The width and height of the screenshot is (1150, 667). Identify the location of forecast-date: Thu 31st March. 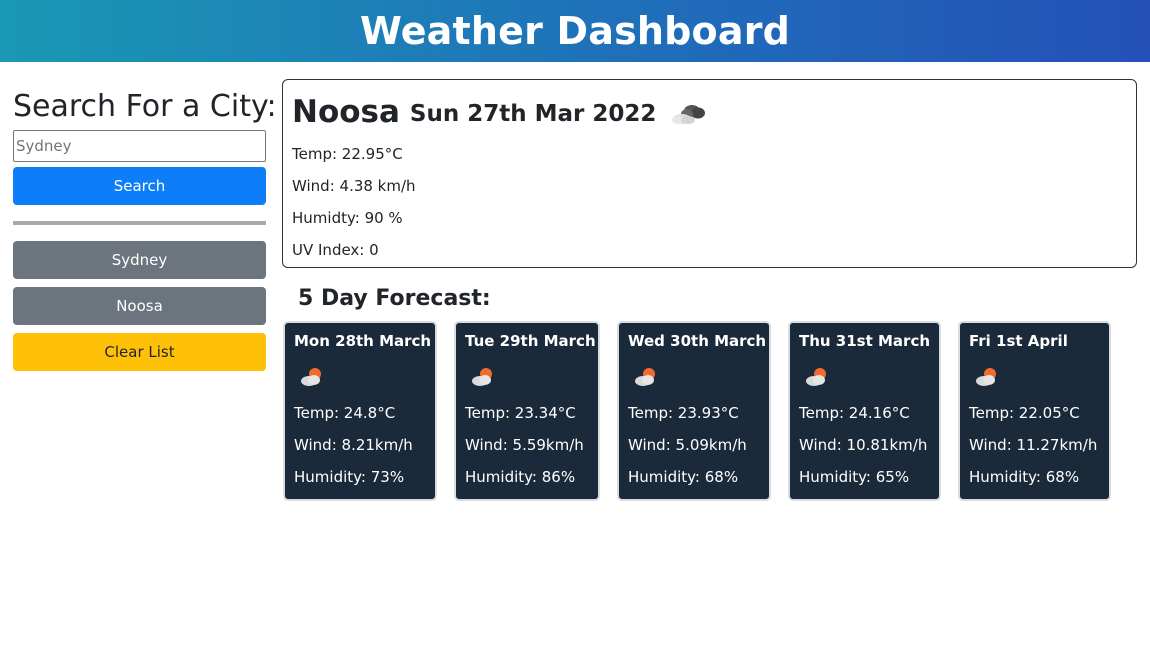
(865, 341).